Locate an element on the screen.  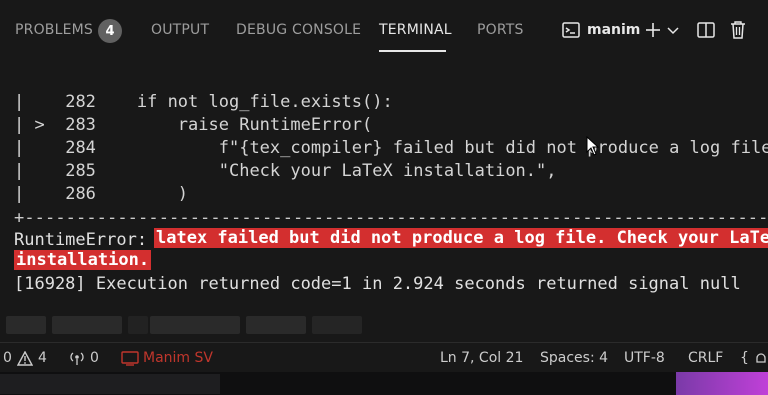
notifications-icon is located at coordinates (761, 358).